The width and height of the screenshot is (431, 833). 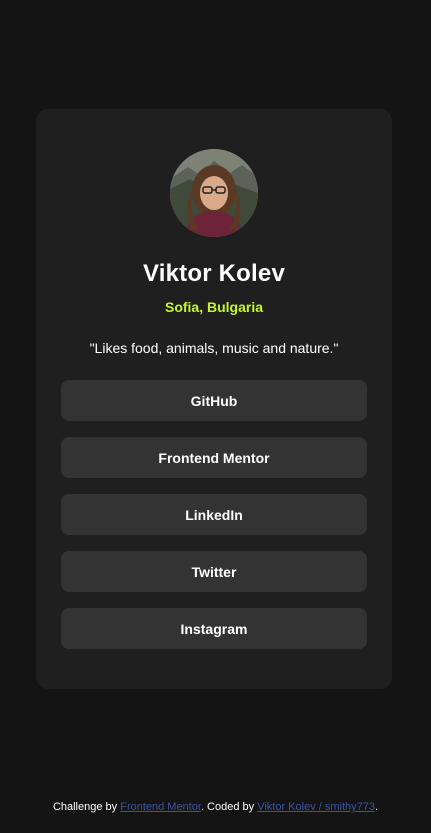 I want to click on profile-bio: "Likes food, animals, music and nature.", so click(x=214, y=348).